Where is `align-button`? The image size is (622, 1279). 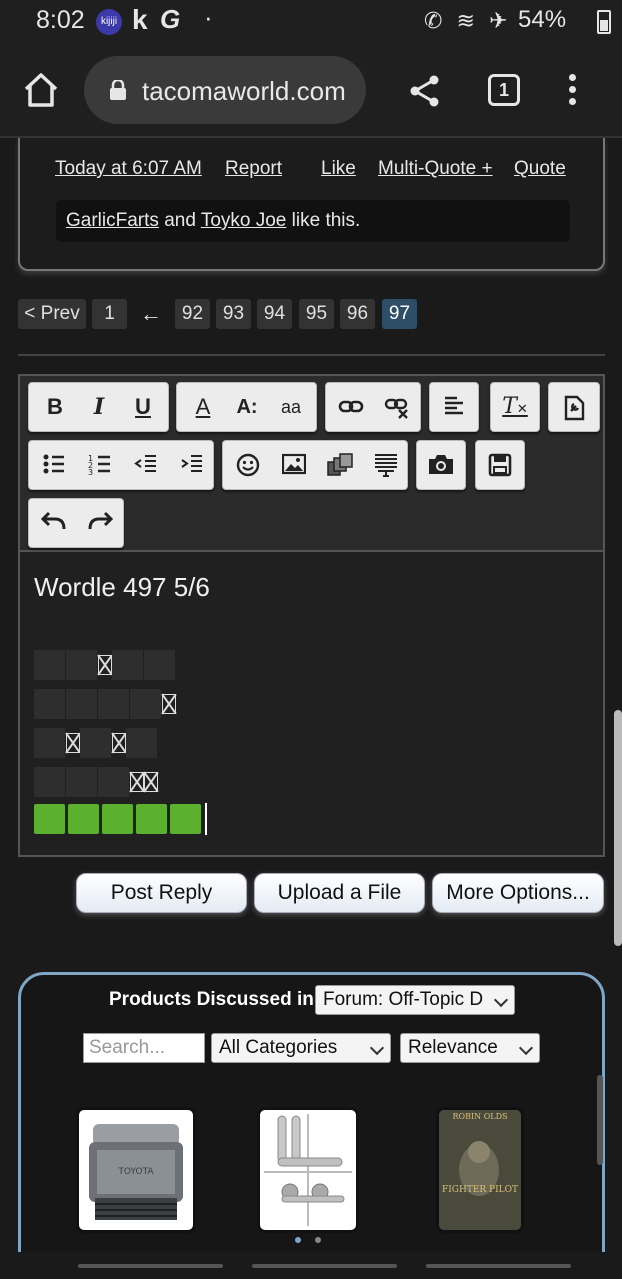 align-button is located at coordinates (454, 407).